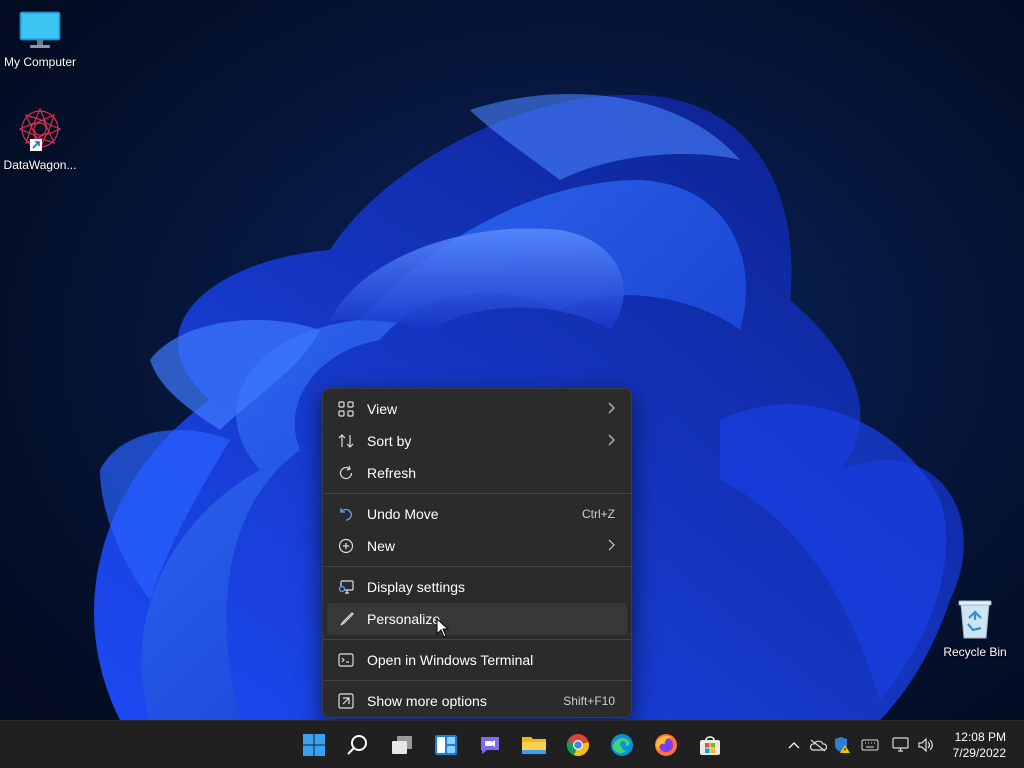 The width and height of the screenshot is (1024, 768). What do you see at coordinates (477, 546) in the screenshot?
I see `menu-item-new: New` at bounding box center [477, 546].